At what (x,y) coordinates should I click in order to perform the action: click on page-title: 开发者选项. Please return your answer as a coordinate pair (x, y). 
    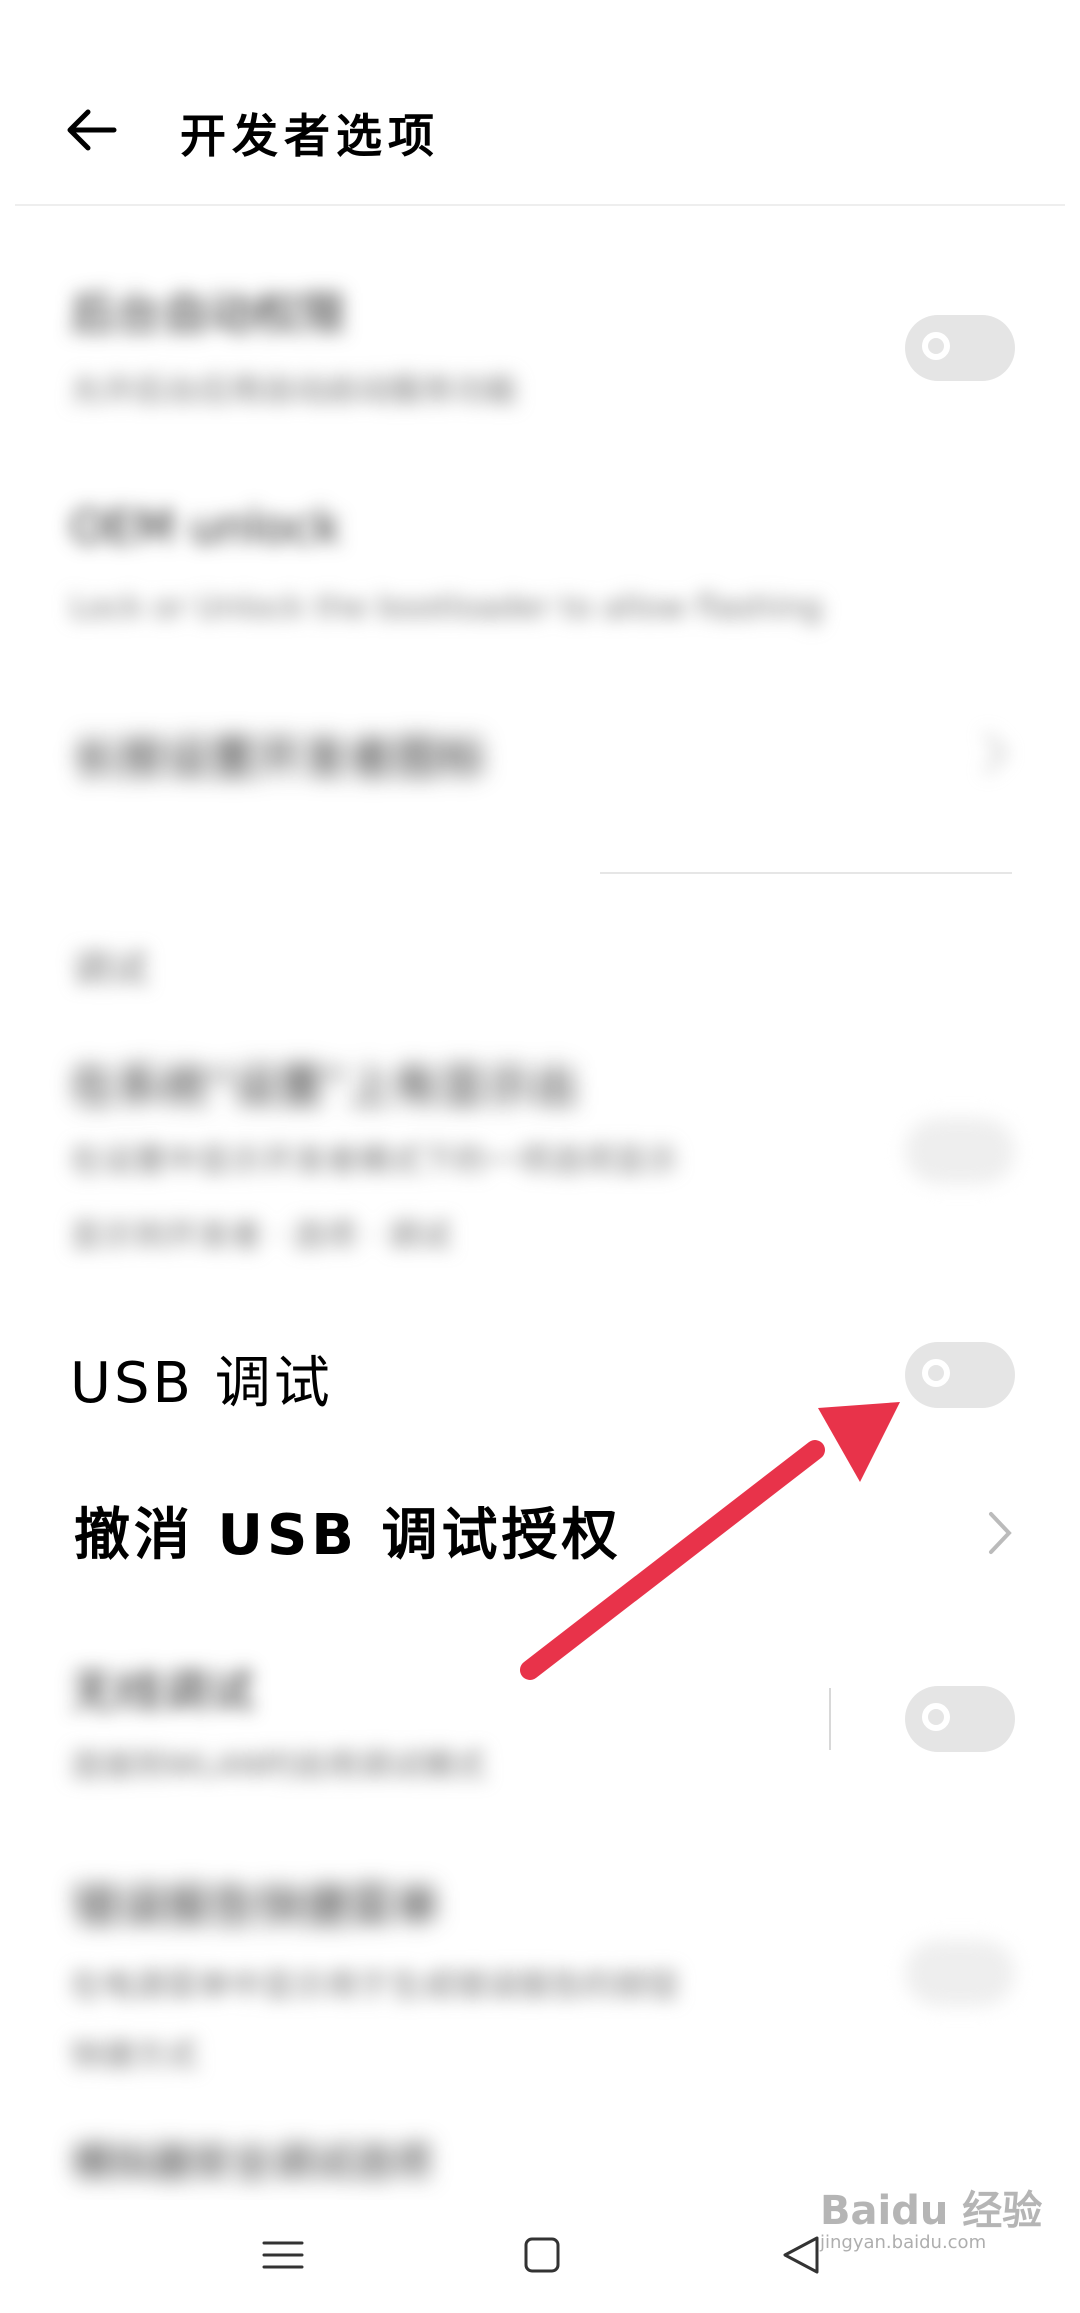
    Looking at the image, I should click on (310, 136).